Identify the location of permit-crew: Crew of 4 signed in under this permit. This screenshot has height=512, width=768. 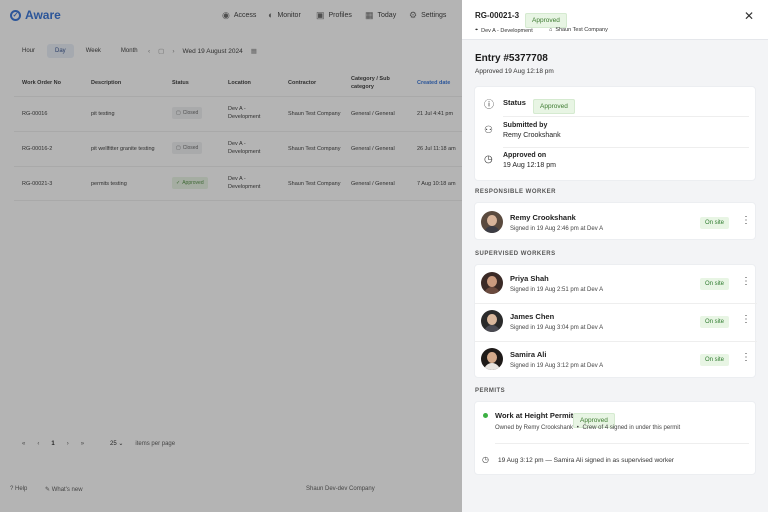
(631, 428).